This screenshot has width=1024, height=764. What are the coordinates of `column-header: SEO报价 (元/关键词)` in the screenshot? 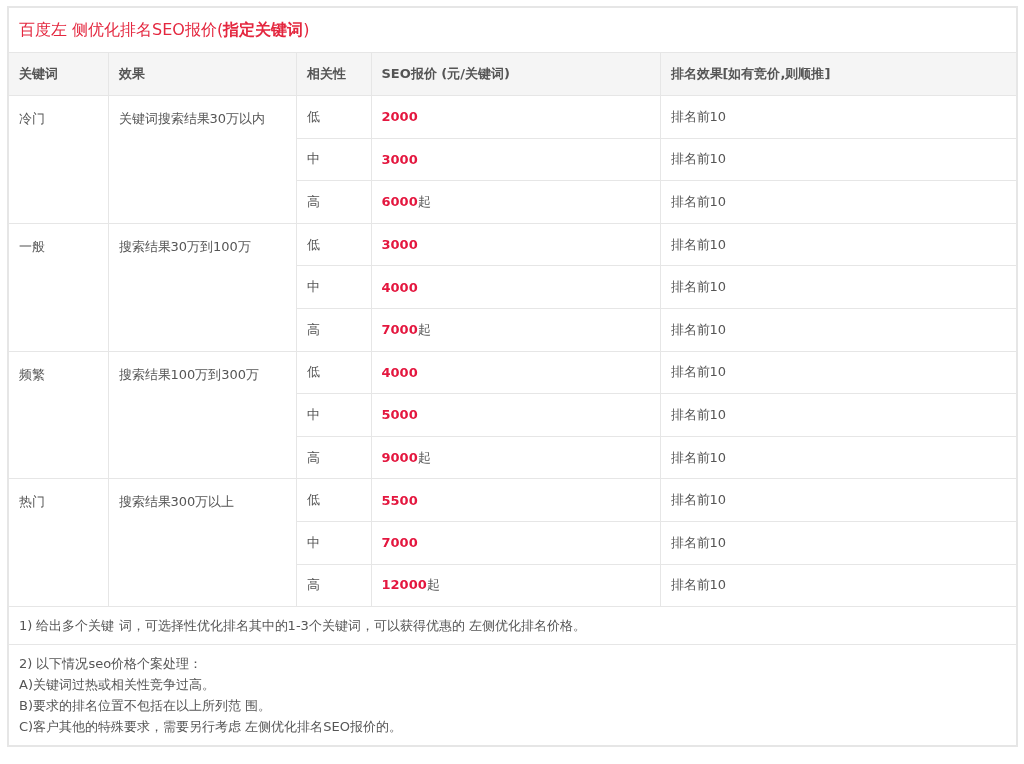 It's located at (515, 74).